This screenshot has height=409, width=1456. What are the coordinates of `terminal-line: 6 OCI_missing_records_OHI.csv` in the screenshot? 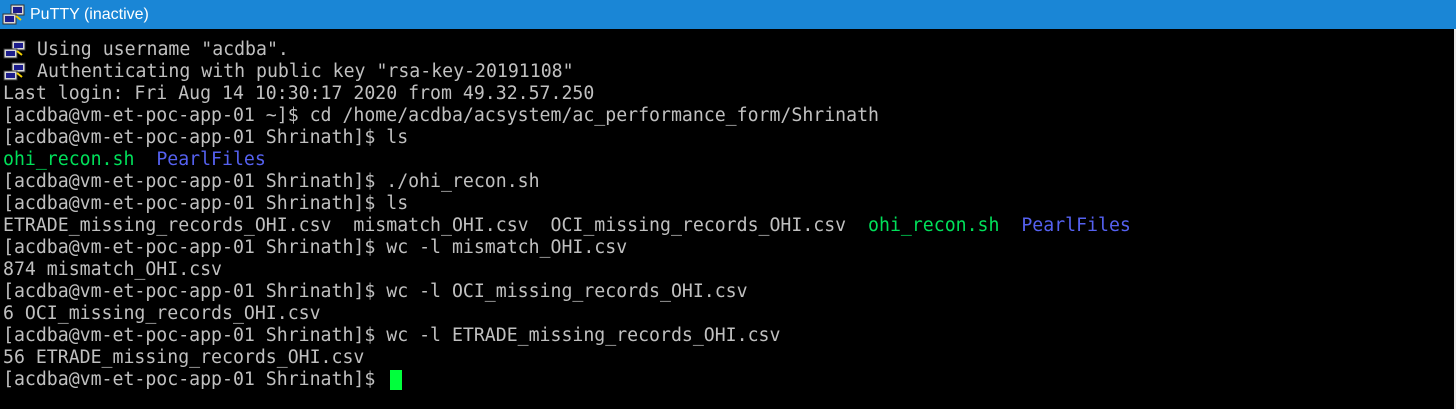 It's located at (723, 314).